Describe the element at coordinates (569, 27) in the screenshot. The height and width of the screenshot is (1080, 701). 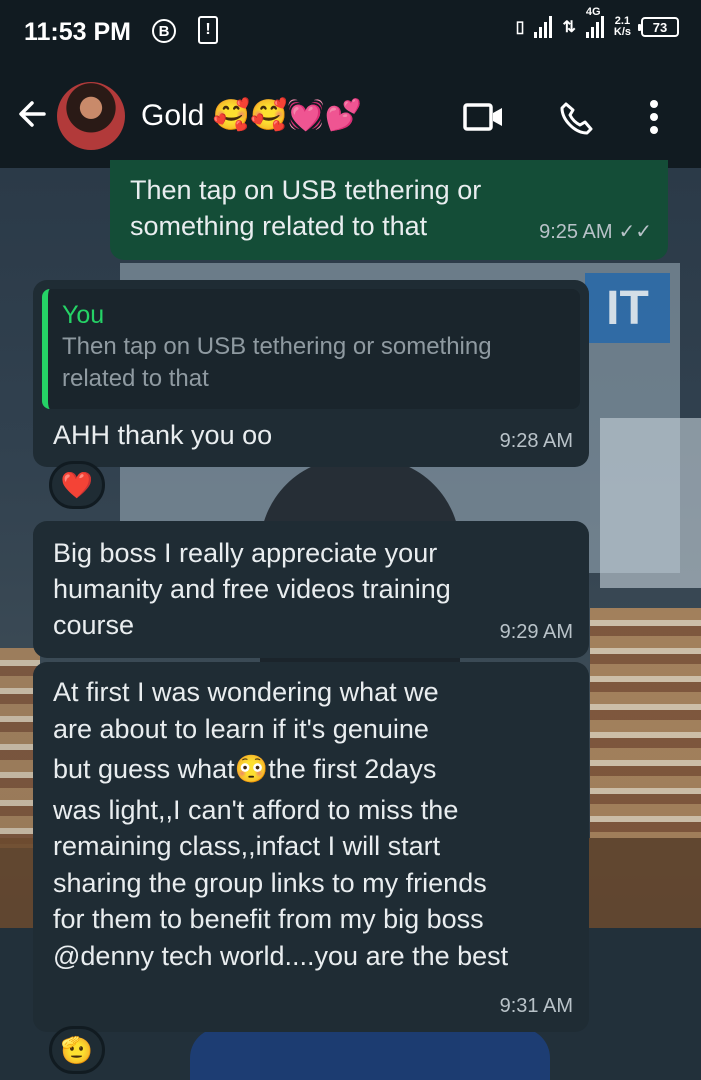
I see `data-arrows-icon: ⇅` at that location.